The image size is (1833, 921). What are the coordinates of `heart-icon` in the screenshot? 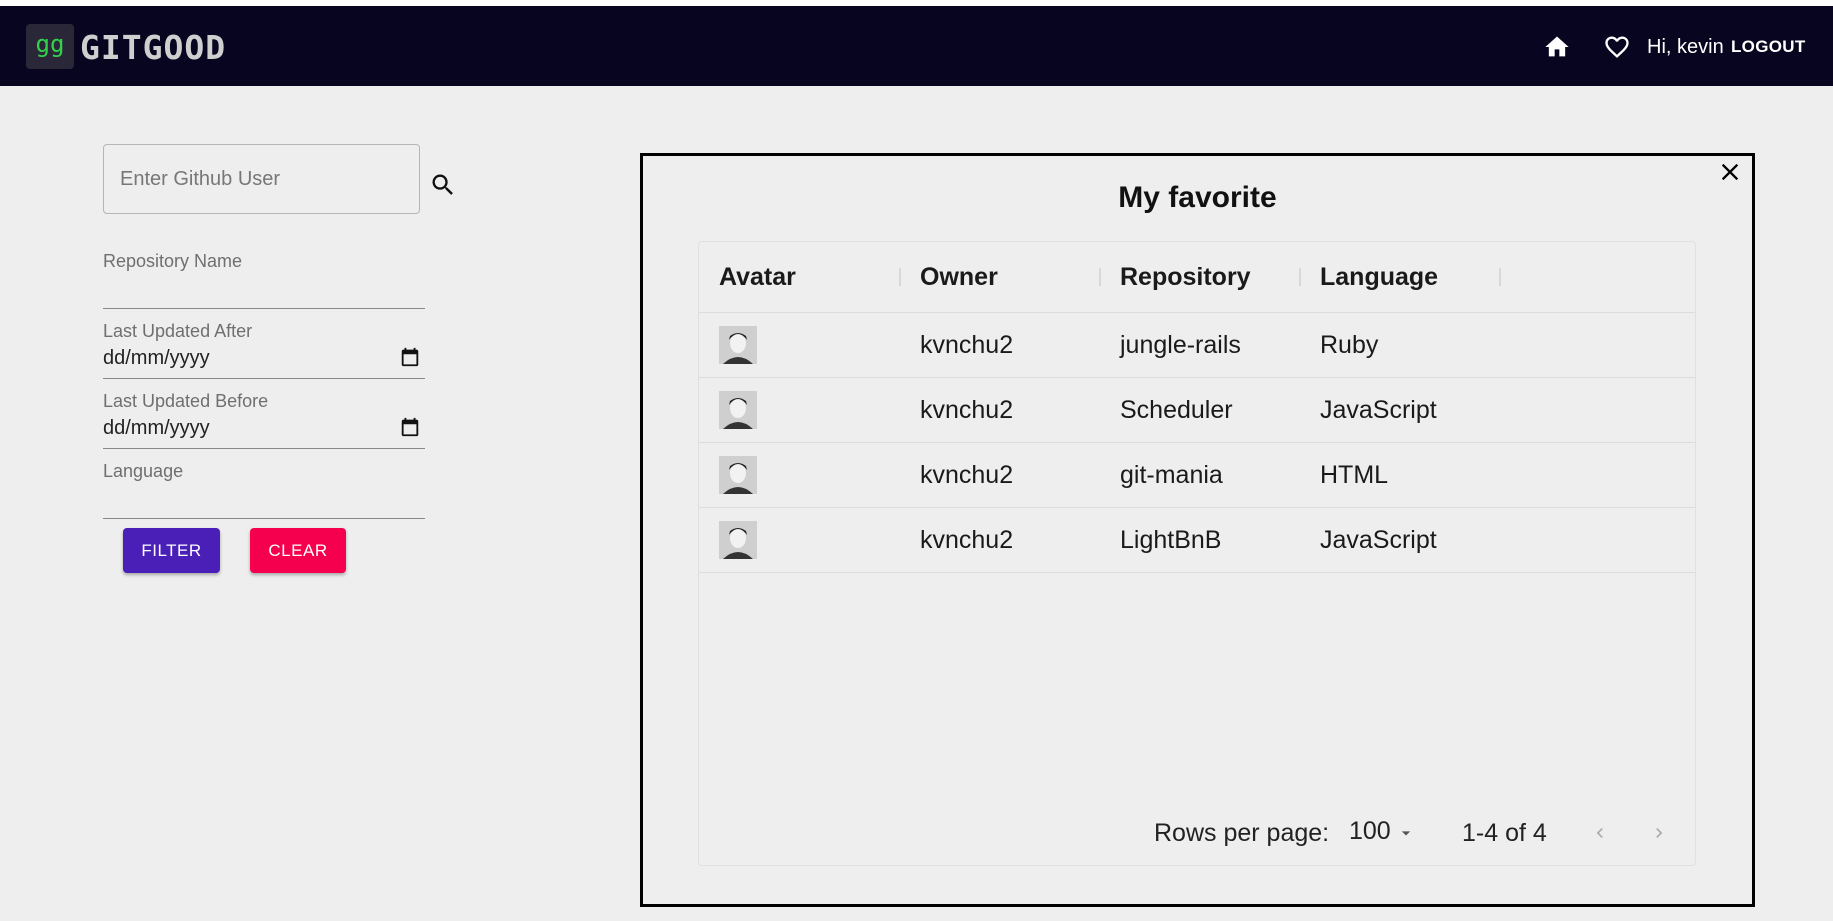 It's located at (1617, 47).